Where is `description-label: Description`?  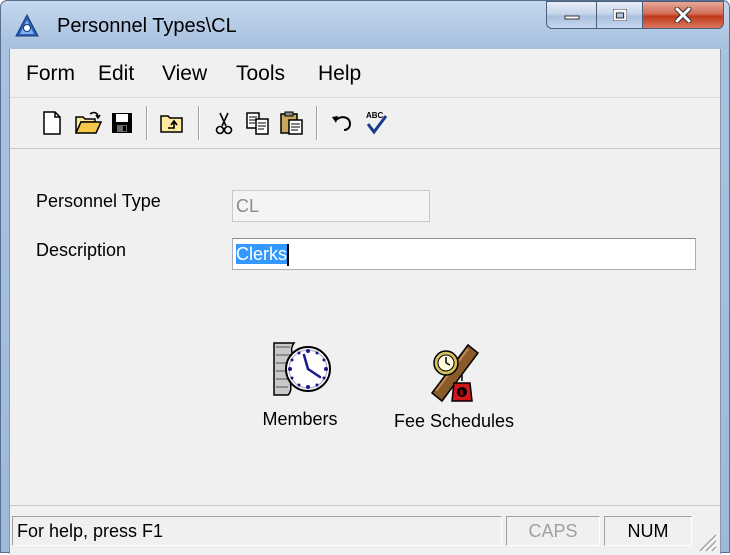 description-label: Description is located at coordinates (81, 250).